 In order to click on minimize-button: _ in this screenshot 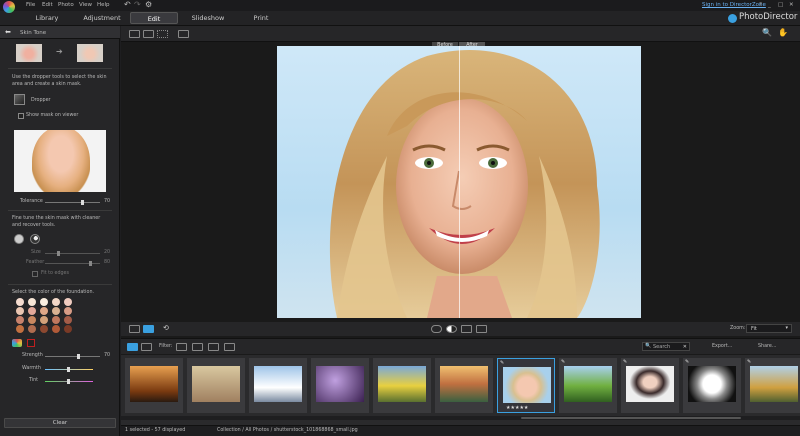, I will do `click(769, 5)`.